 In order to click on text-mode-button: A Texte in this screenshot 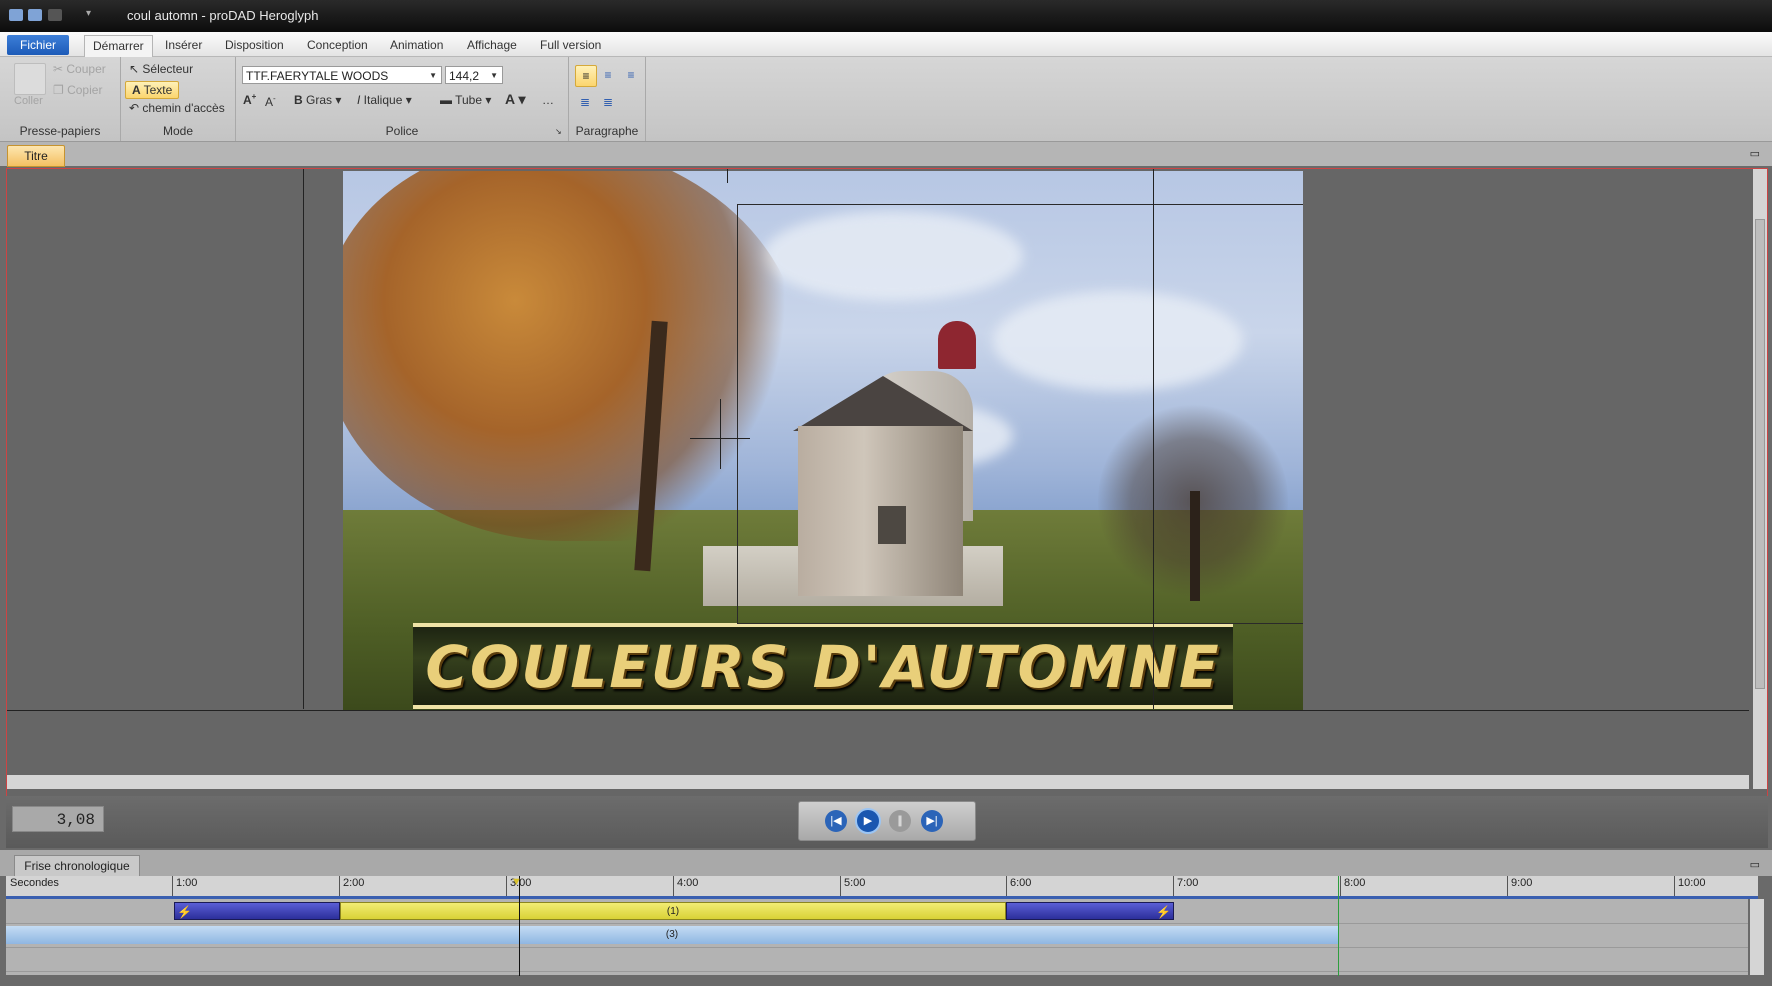, I will do `click(152, 90)`.